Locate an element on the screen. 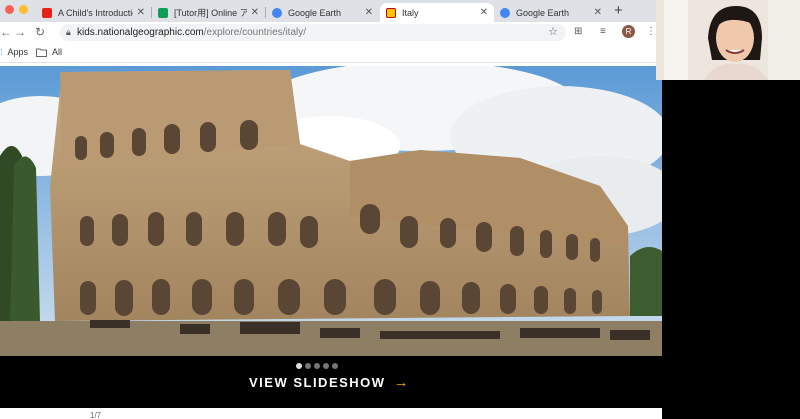  apps-grid-icon: ⁞⁞ is located at coordinates (1, 52).